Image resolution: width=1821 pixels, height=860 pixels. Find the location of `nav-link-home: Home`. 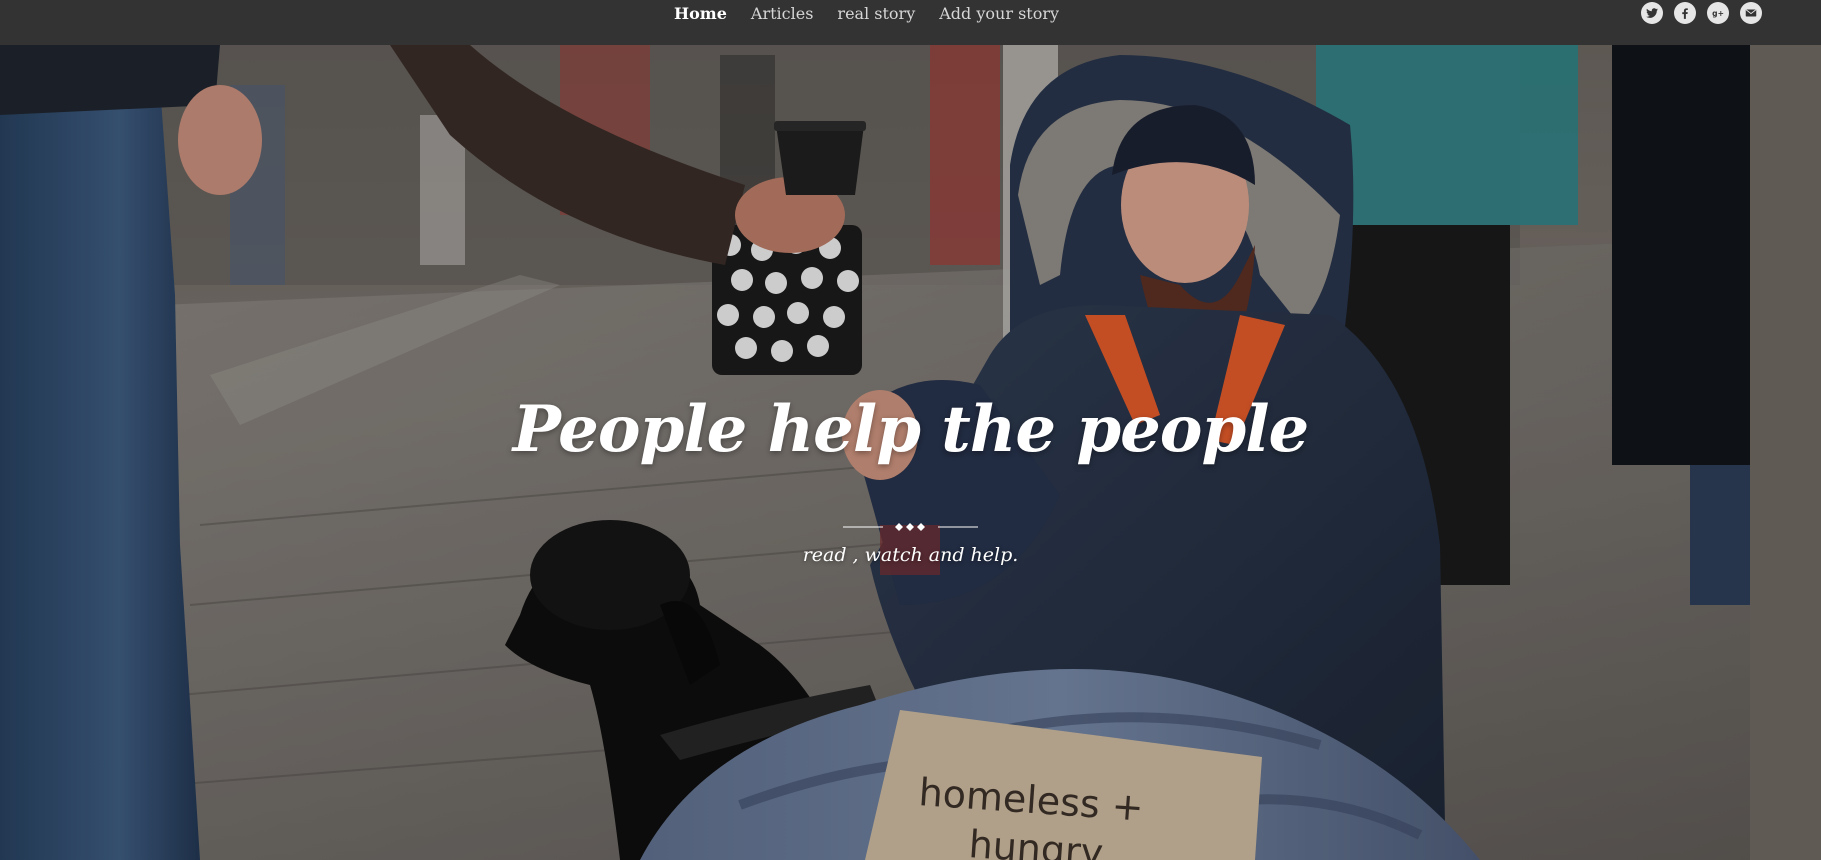

nav-link-home: Home is located at coordinates (700, 13).